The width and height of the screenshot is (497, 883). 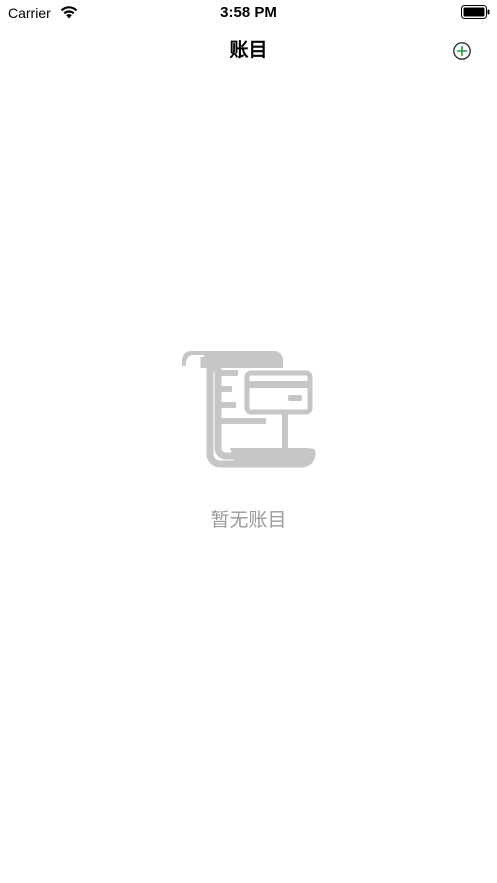 I want to click on status-time: 3:58 PM, so click(x=248, y=12).